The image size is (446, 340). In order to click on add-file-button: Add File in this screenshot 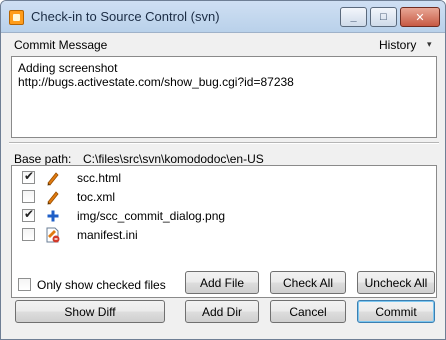, I will do `click(222, 282)`.